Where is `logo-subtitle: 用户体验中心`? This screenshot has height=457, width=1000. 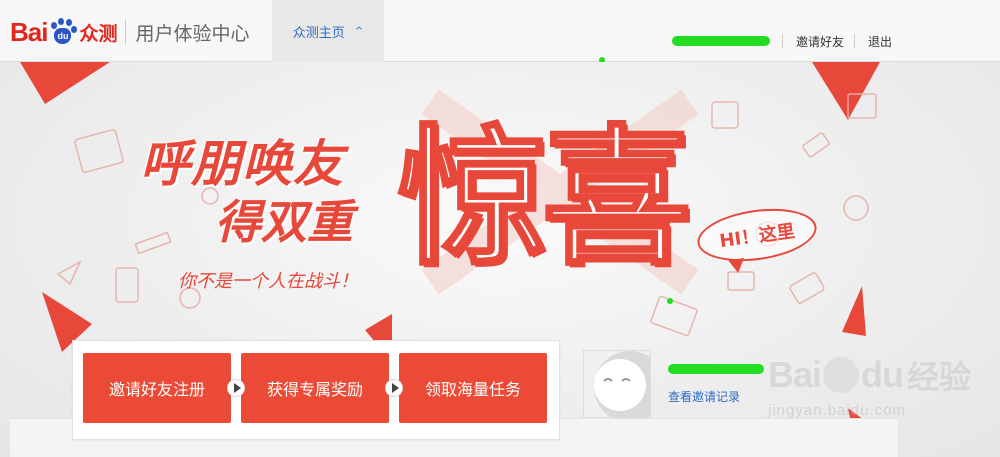 logo-subtitle: 用户体验中心 is located at coordinates (192, 33).